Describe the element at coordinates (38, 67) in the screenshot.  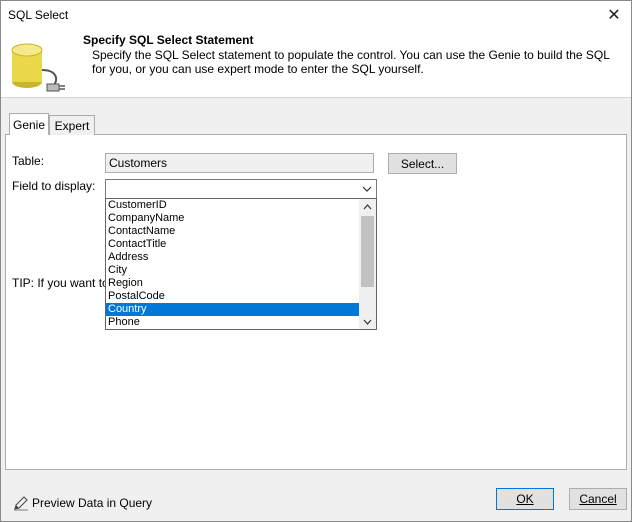
I see `database-plug-icon` at that location.